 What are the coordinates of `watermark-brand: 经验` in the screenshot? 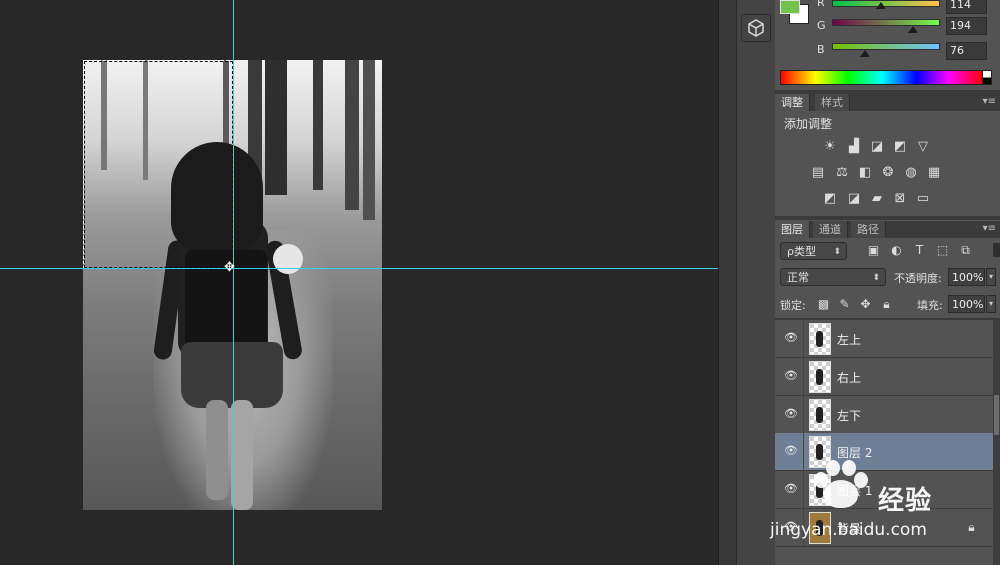 It's located at (905, 501).